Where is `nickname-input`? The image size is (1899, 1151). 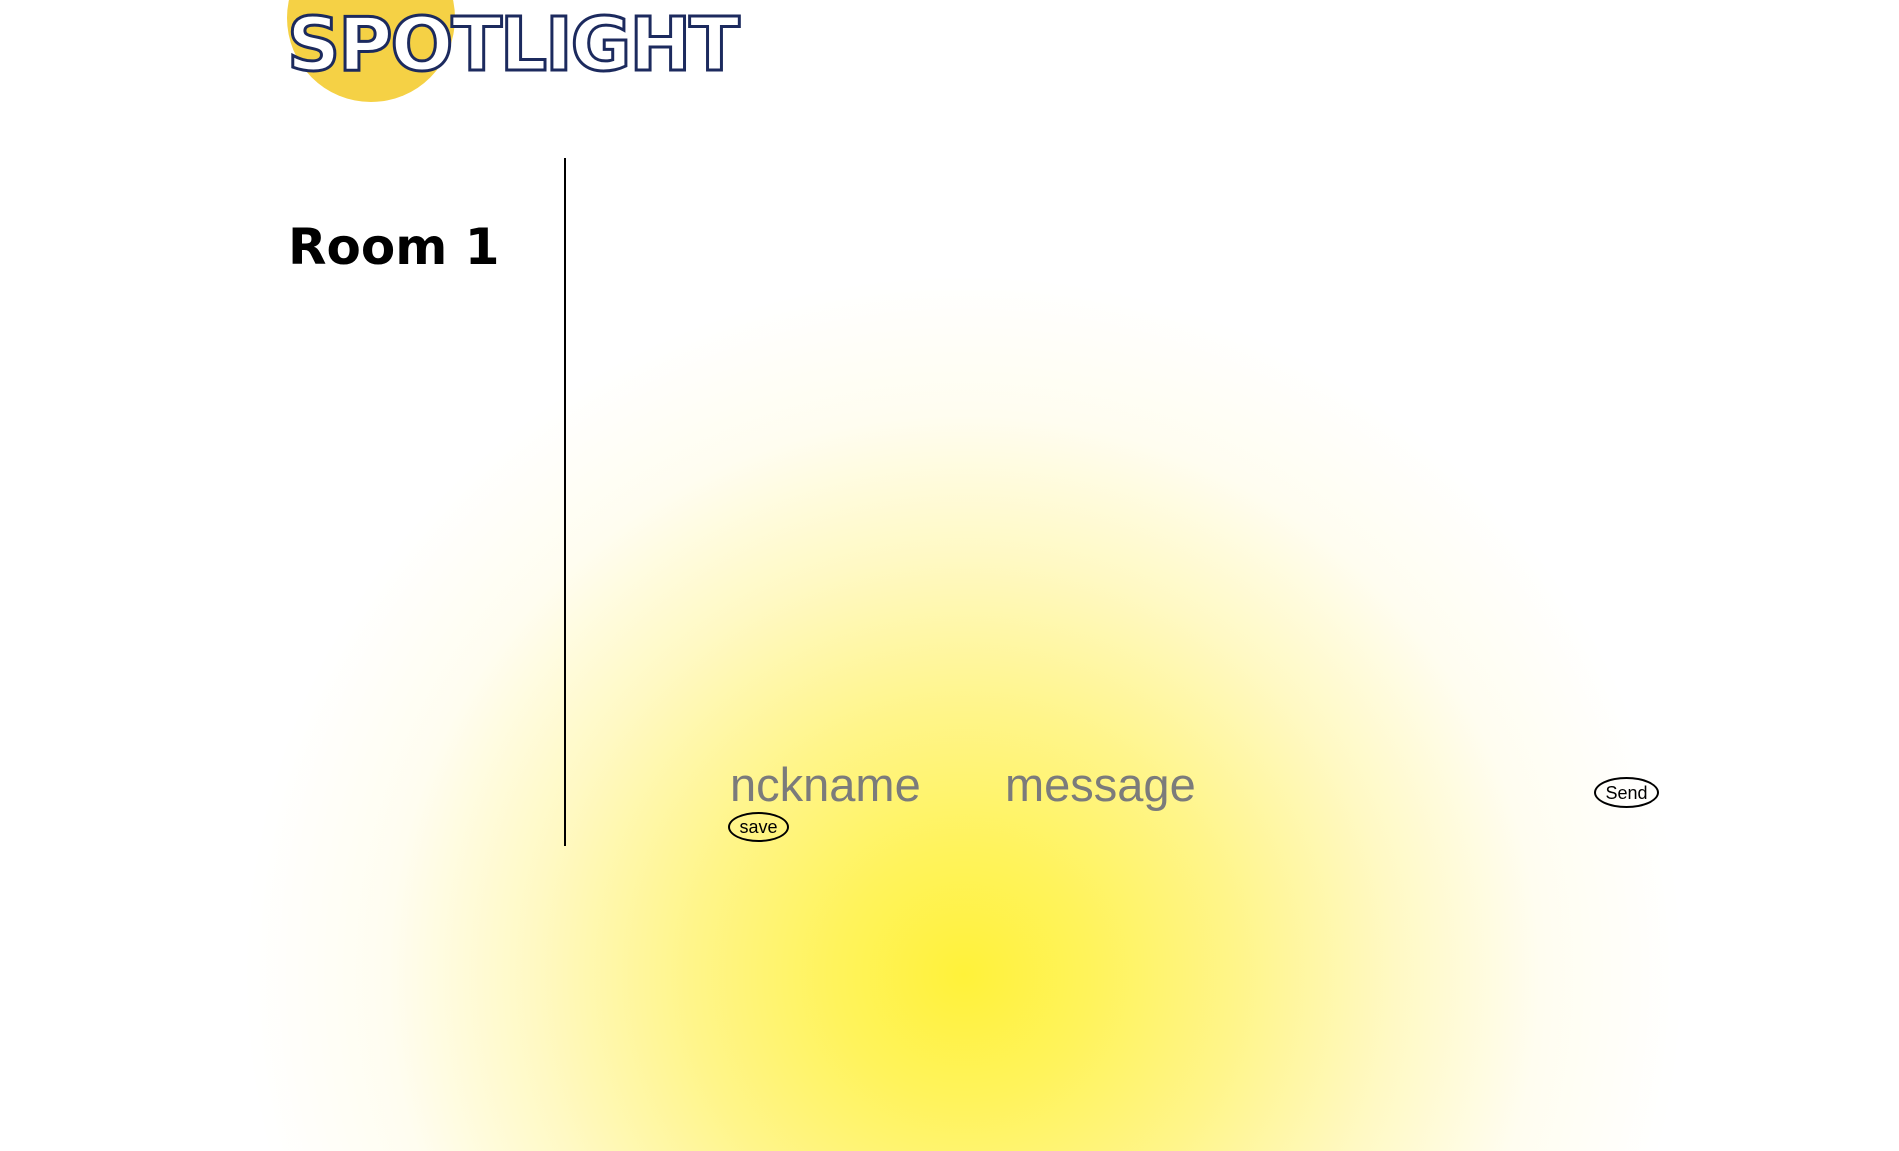
nickname-input is located at coordinates (845, 784).